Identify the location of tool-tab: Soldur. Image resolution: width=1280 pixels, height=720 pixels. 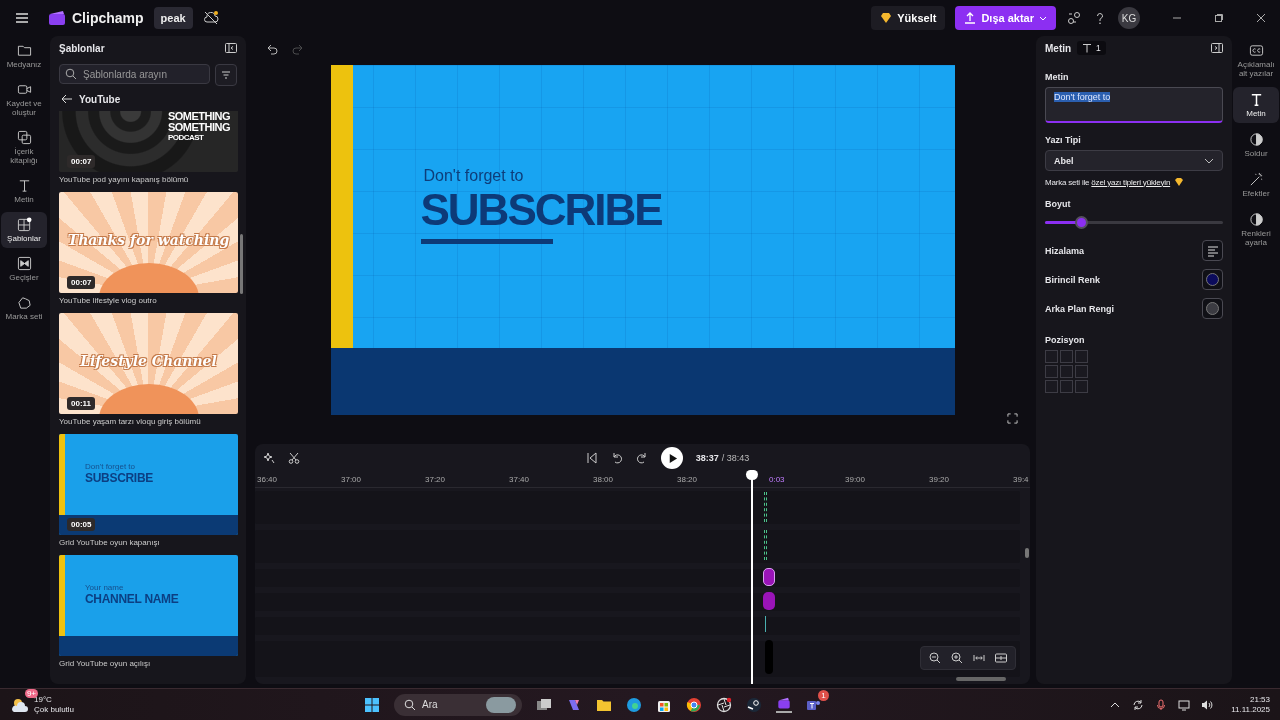
(1256, 145).